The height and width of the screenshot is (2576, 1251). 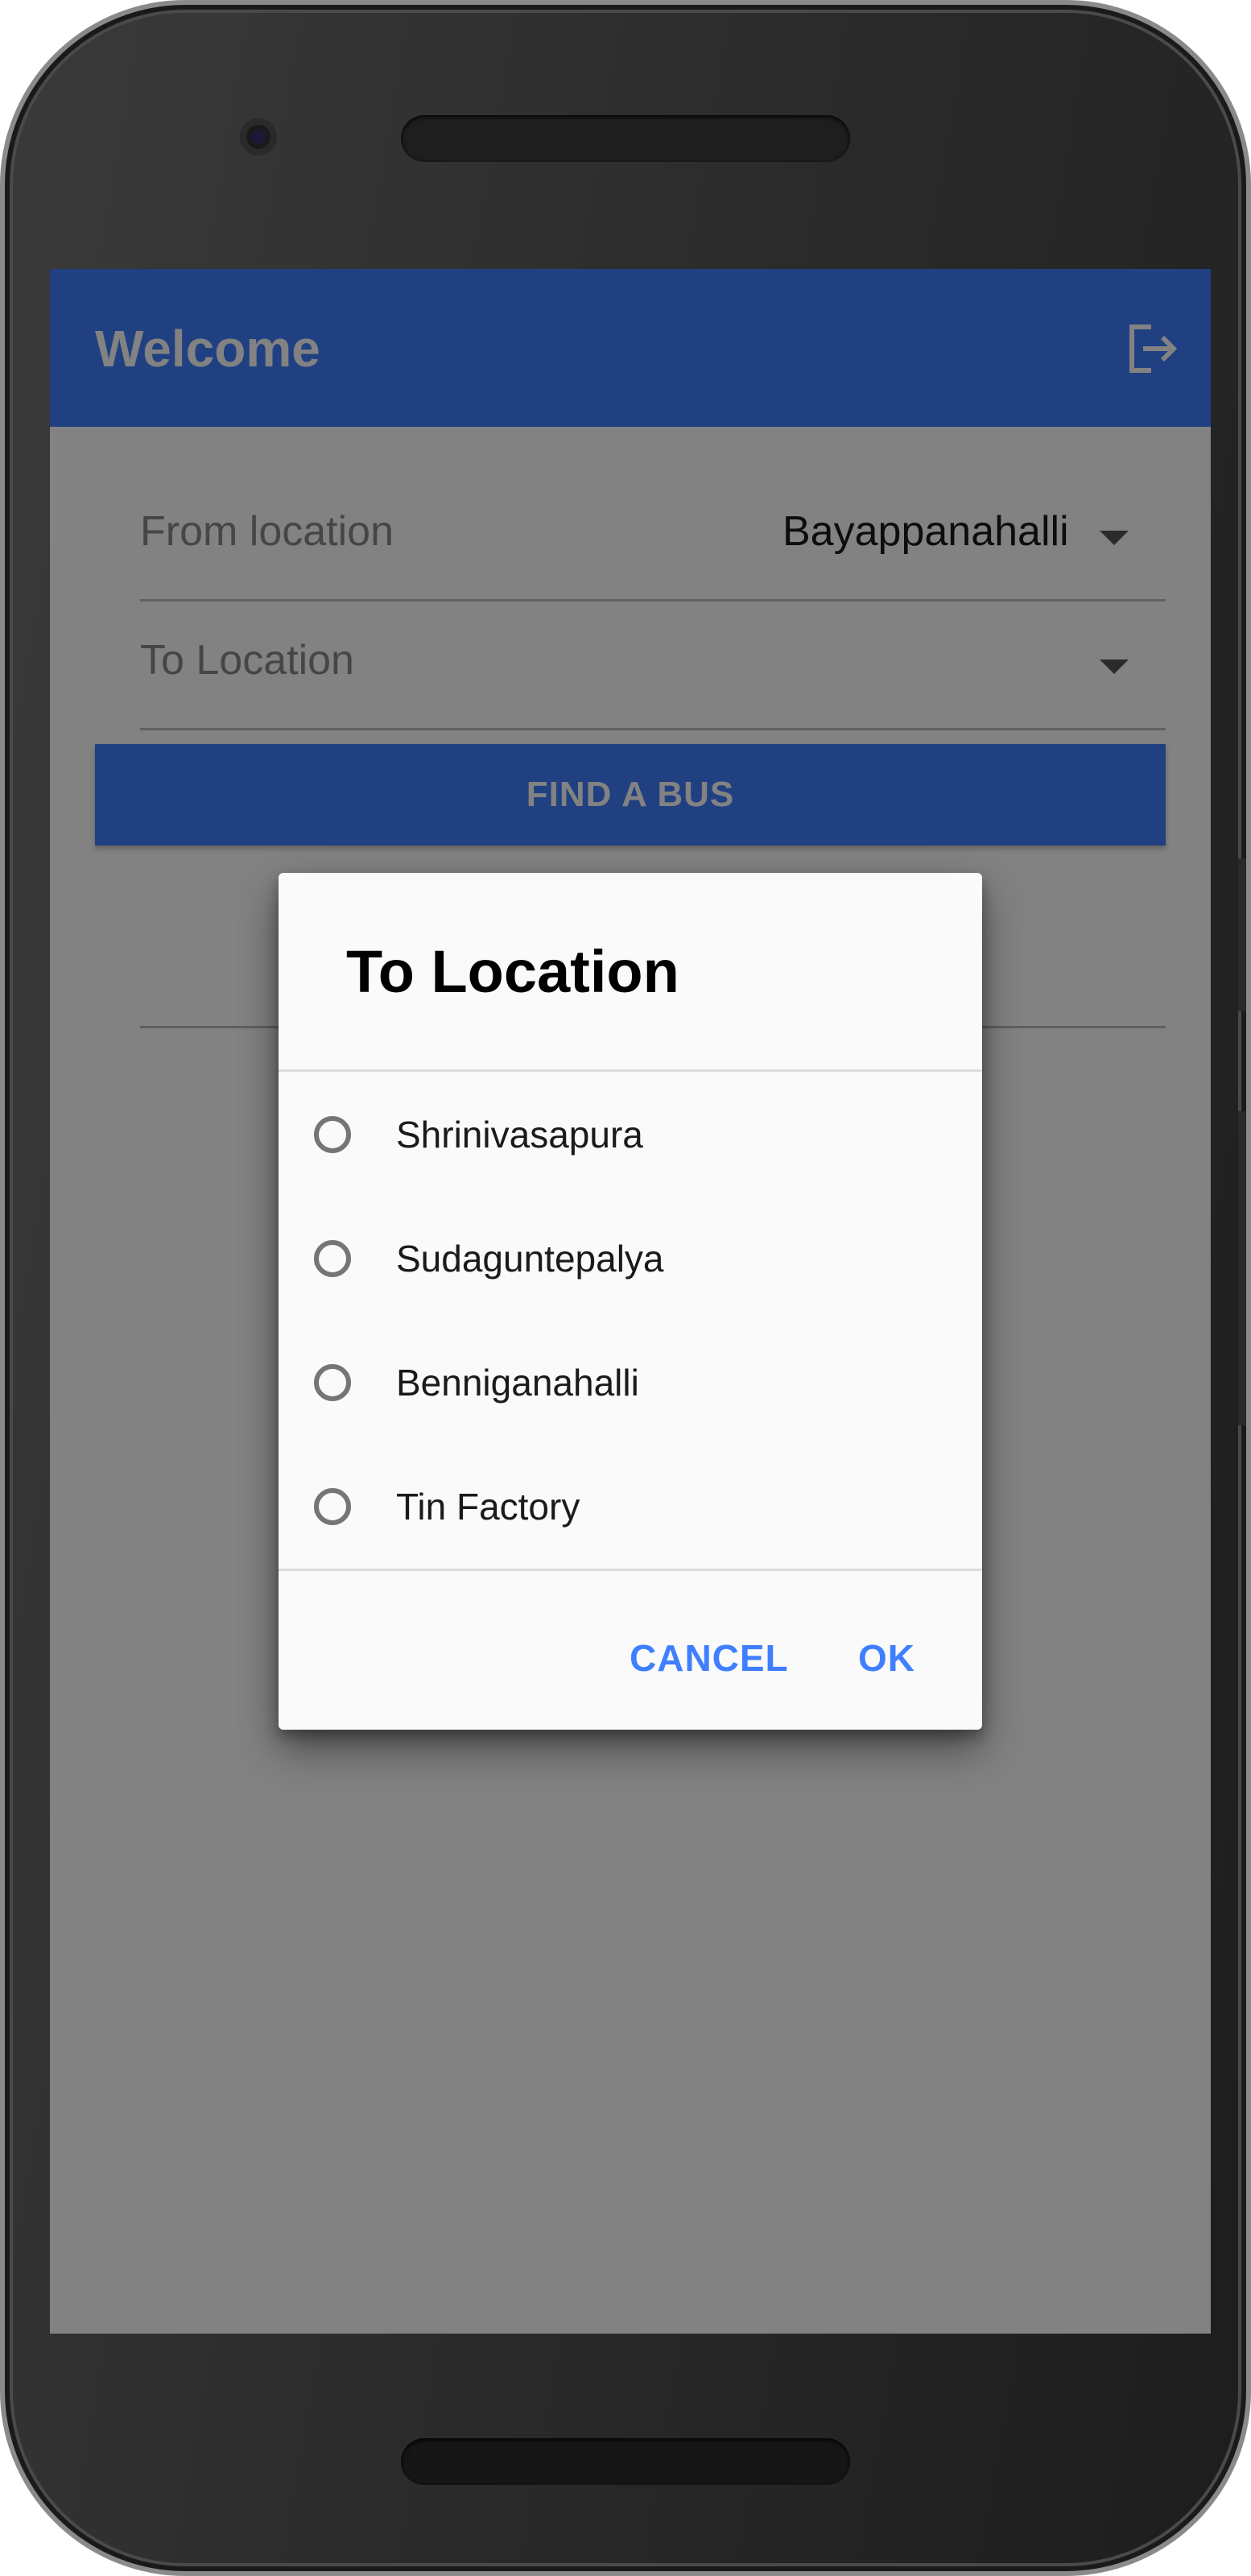 I want to click on option-benniganahalli: Benniganahalli, so click(x=630, y=1383).